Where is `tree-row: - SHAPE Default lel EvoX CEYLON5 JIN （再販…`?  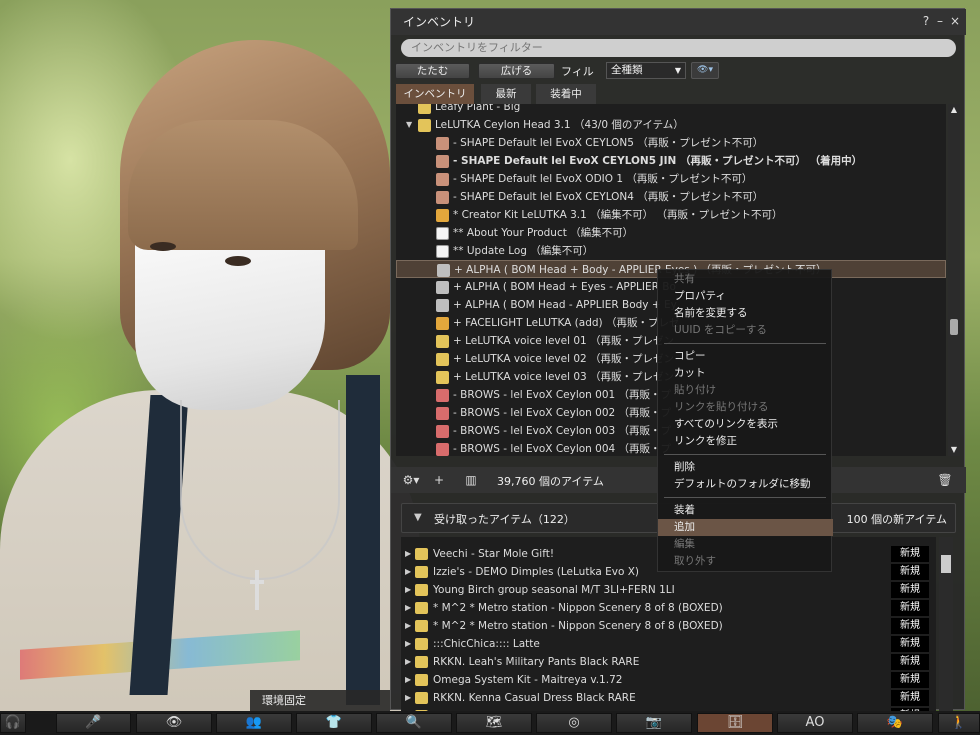
tree-row: - SHAPE Default lel EvoX CEYLON5 JIN （再販… is located at coordinates (671, 161).